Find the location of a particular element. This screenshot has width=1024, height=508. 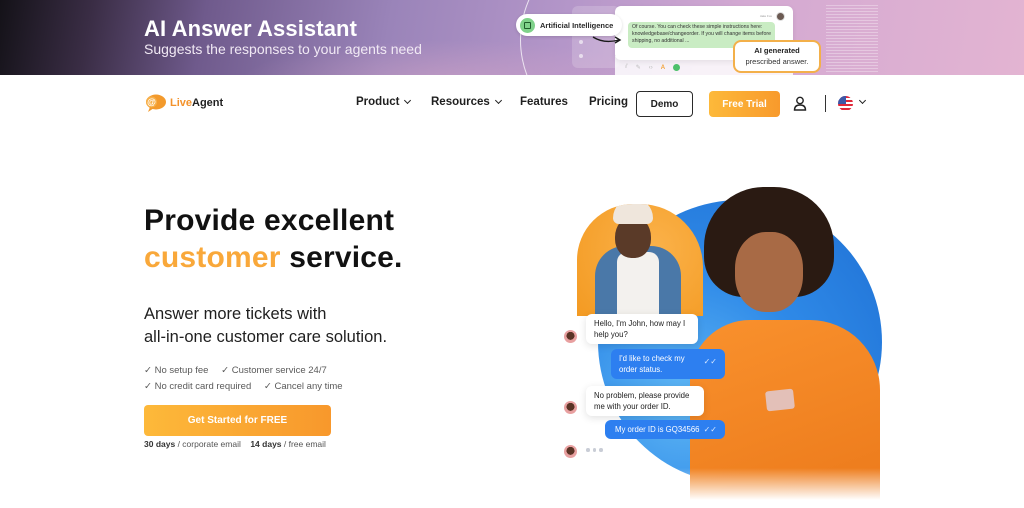

get-started-button: Get Started for FREE is located at coordinates (237, 420).